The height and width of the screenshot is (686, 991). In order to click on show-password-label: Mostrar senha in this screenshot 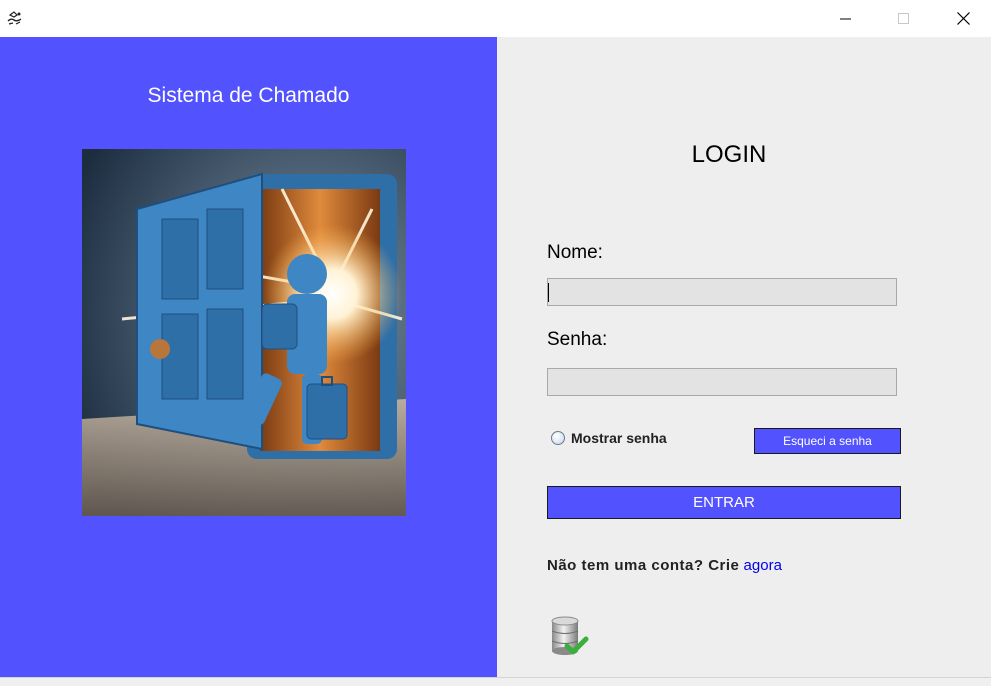, I will do `click(619, 438)`.